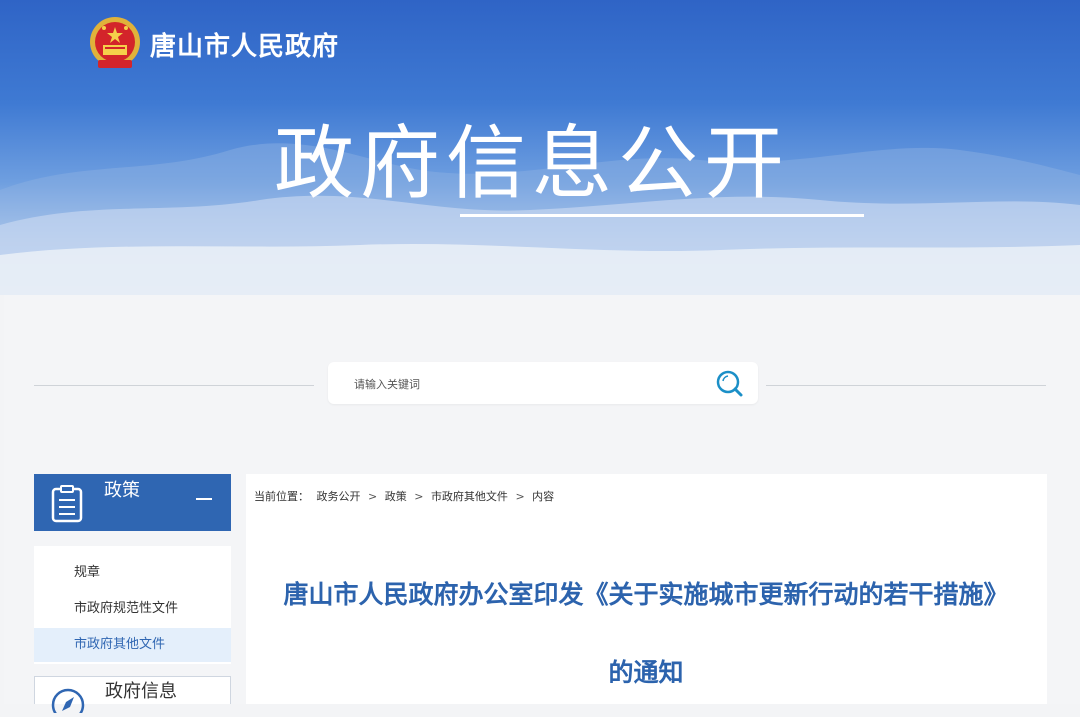 This screenshot has height=717, width=1080. What do you see at coordinates (132, 609) in the screenshot?
I see `sidebar-item-normative-docs: 市政府规范性文件` at bounding box center [132, 609].